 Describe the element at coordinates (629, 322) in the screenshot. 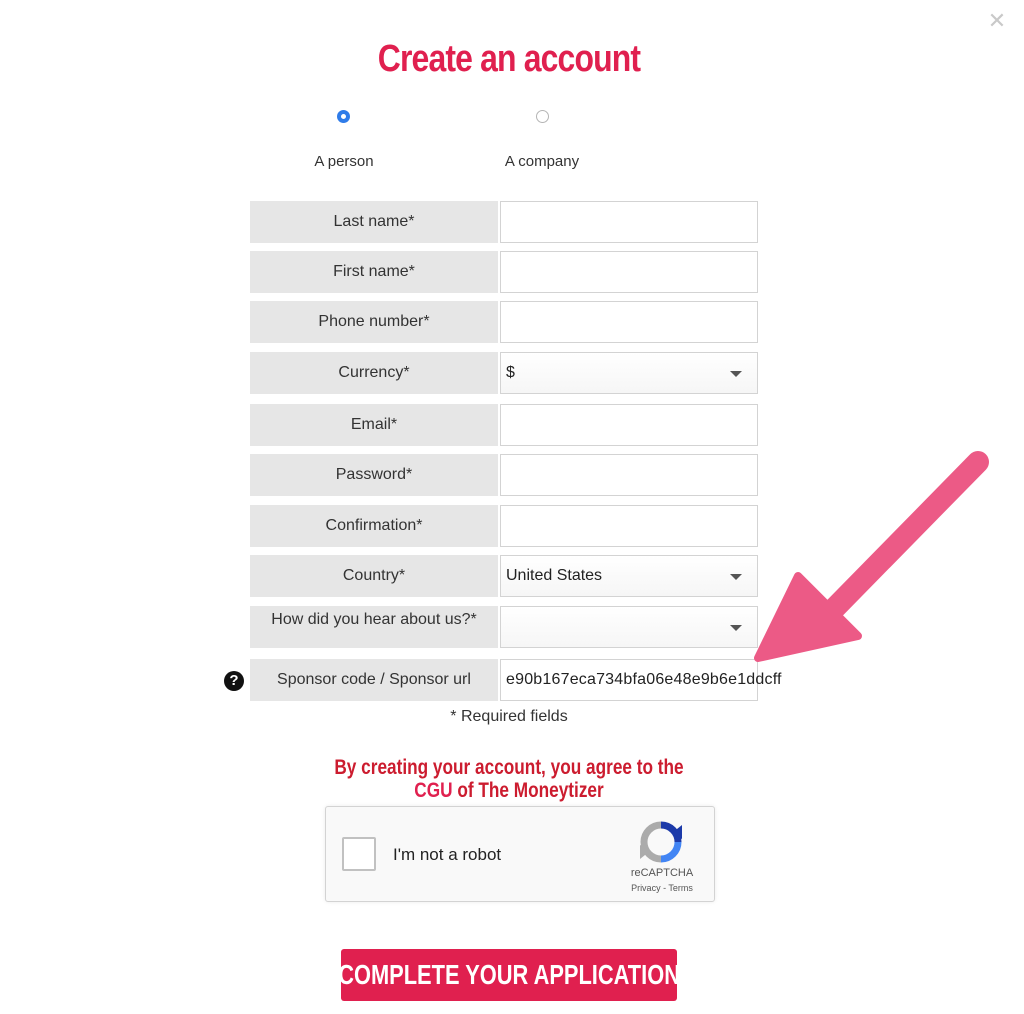

I see `phone-input` at that location.